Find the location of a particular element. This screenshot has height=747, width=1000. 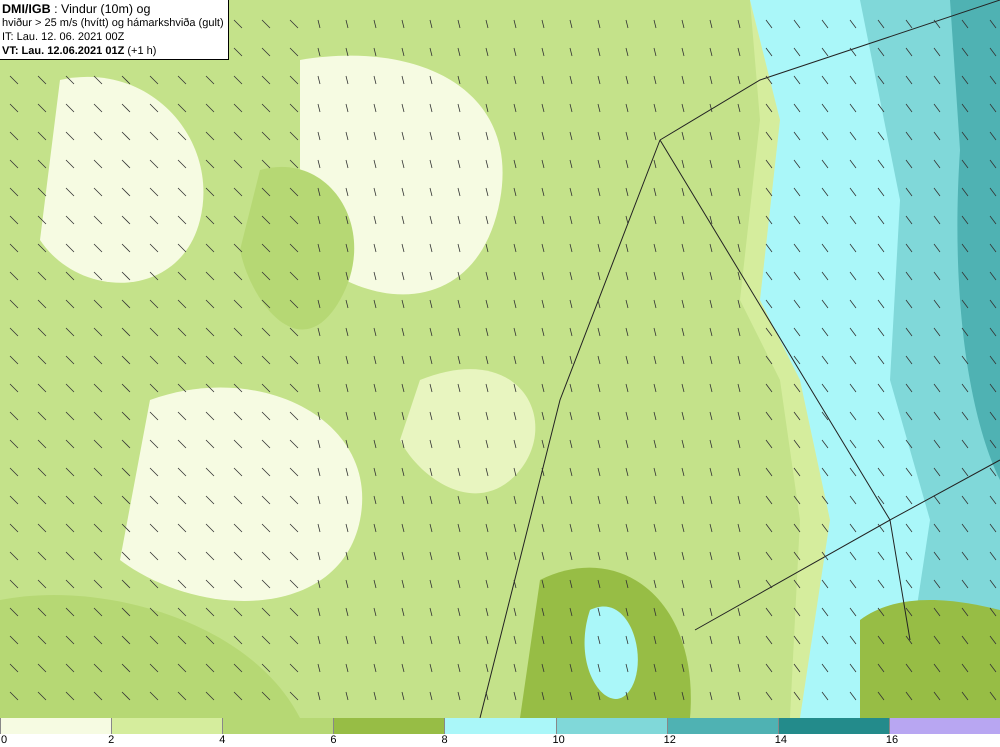

legend-label: 14 is located at coordinates (781, 740).